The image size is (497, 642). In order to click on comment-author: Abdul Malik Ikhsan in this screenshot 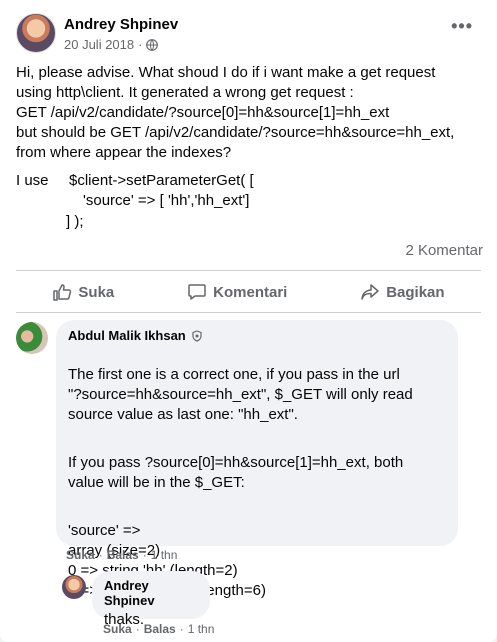, I will do `click(257, 335)`.